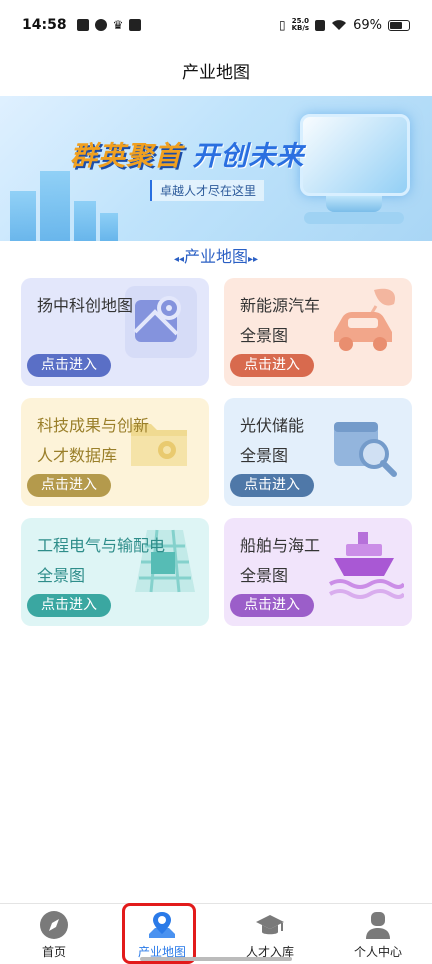 The width and height of the screenshot is (432, 964). Describe the element at coordinates (178, 259) in the screenshot. I see `section-left-arrow-icon: ◂◂` at that location.